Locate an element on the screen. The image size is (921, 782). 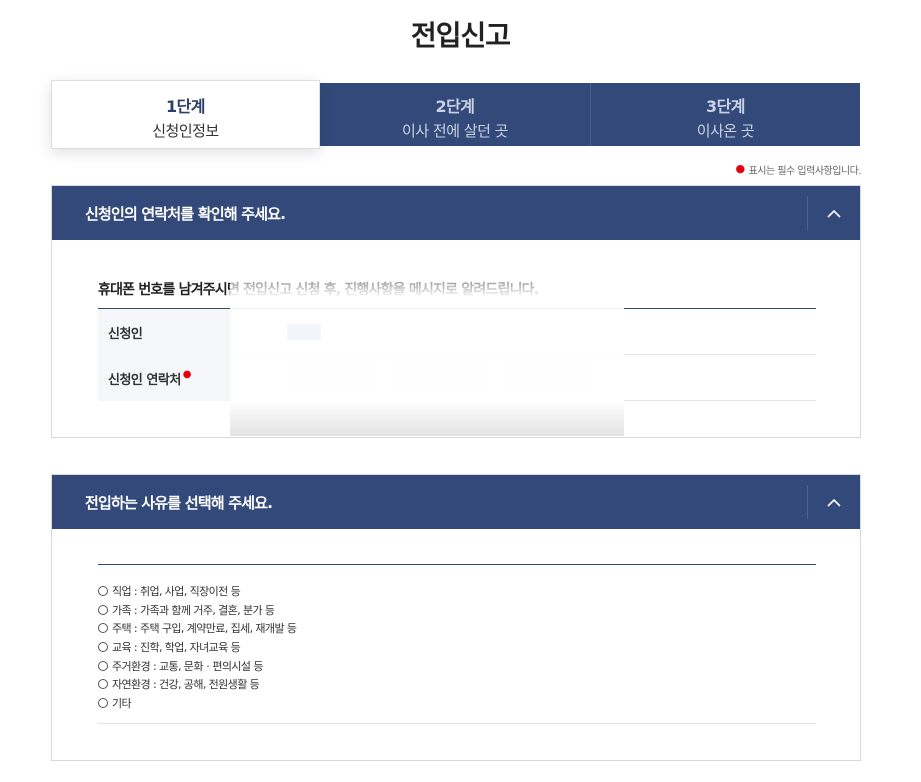
reason-option-natural-environment: 자연환경 : 건강, 공해, 전원생활 등 is located at coordinates (197, 684).